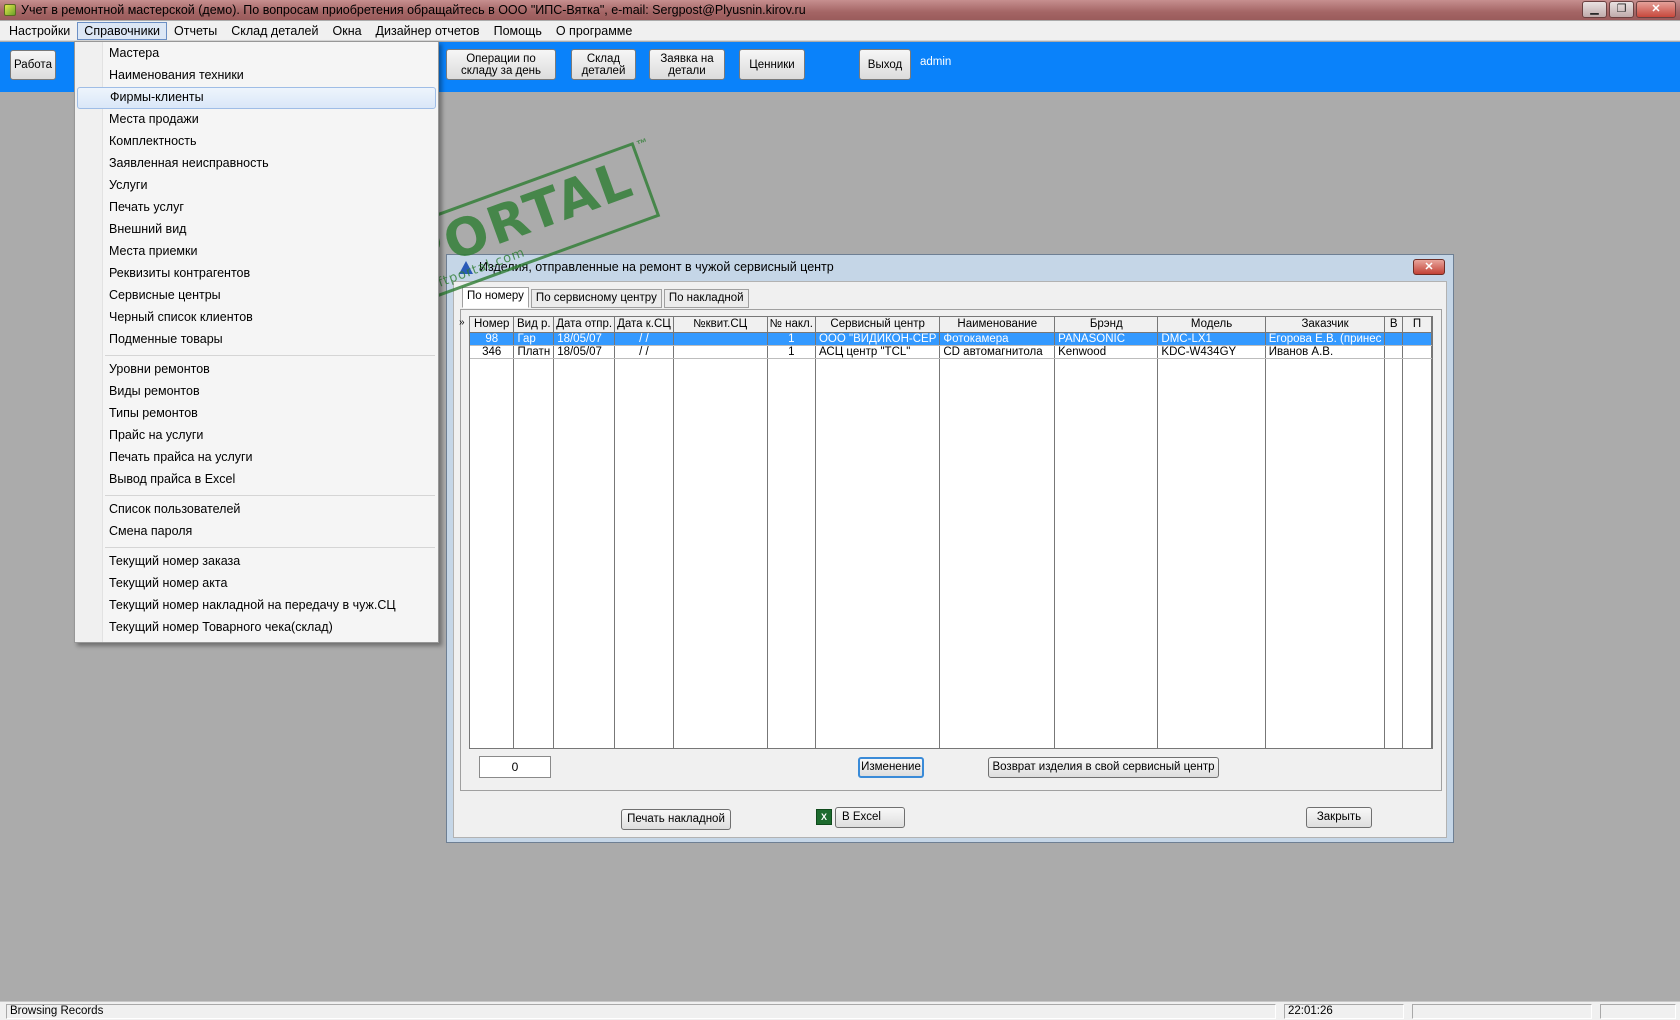  I want to click on dialog-close-text-button: Закрыть, so click(1339, 817).